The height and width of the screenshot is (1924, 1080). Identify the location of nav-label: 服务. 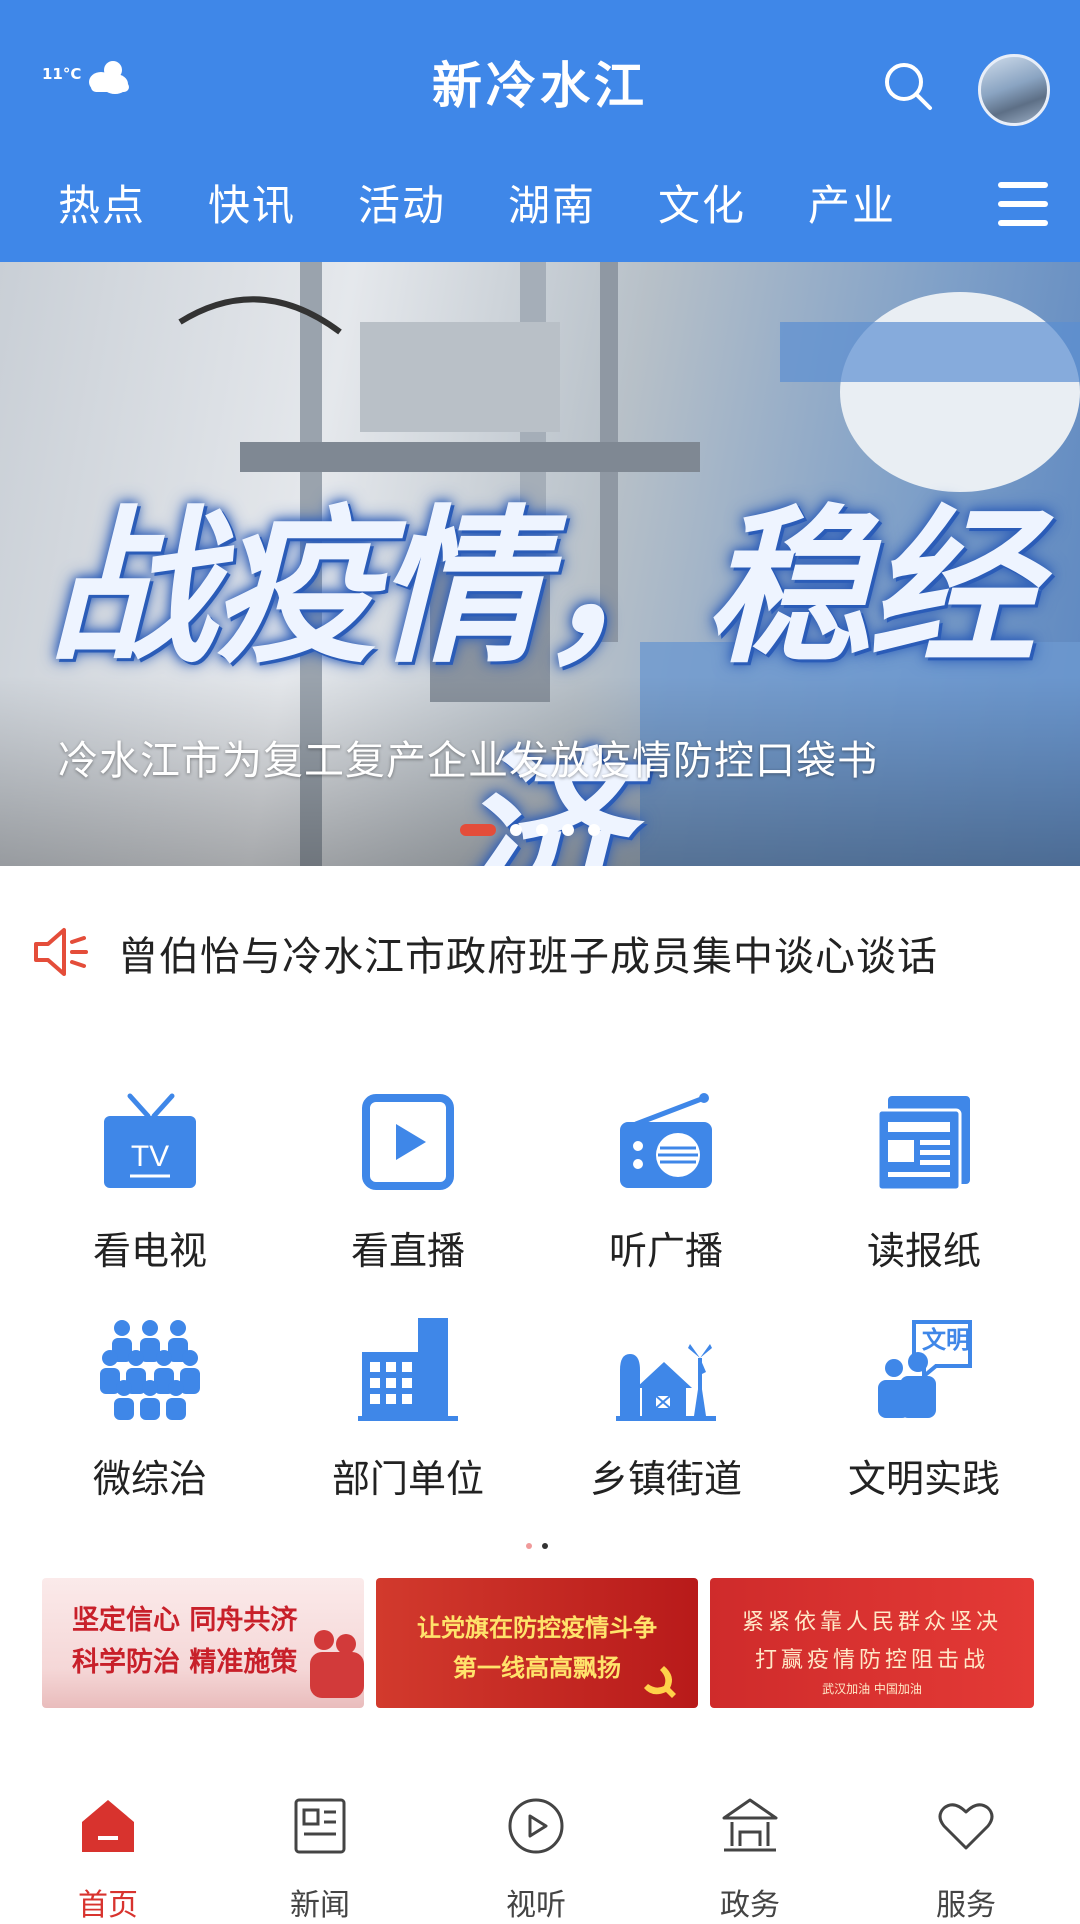
(966, 1905).